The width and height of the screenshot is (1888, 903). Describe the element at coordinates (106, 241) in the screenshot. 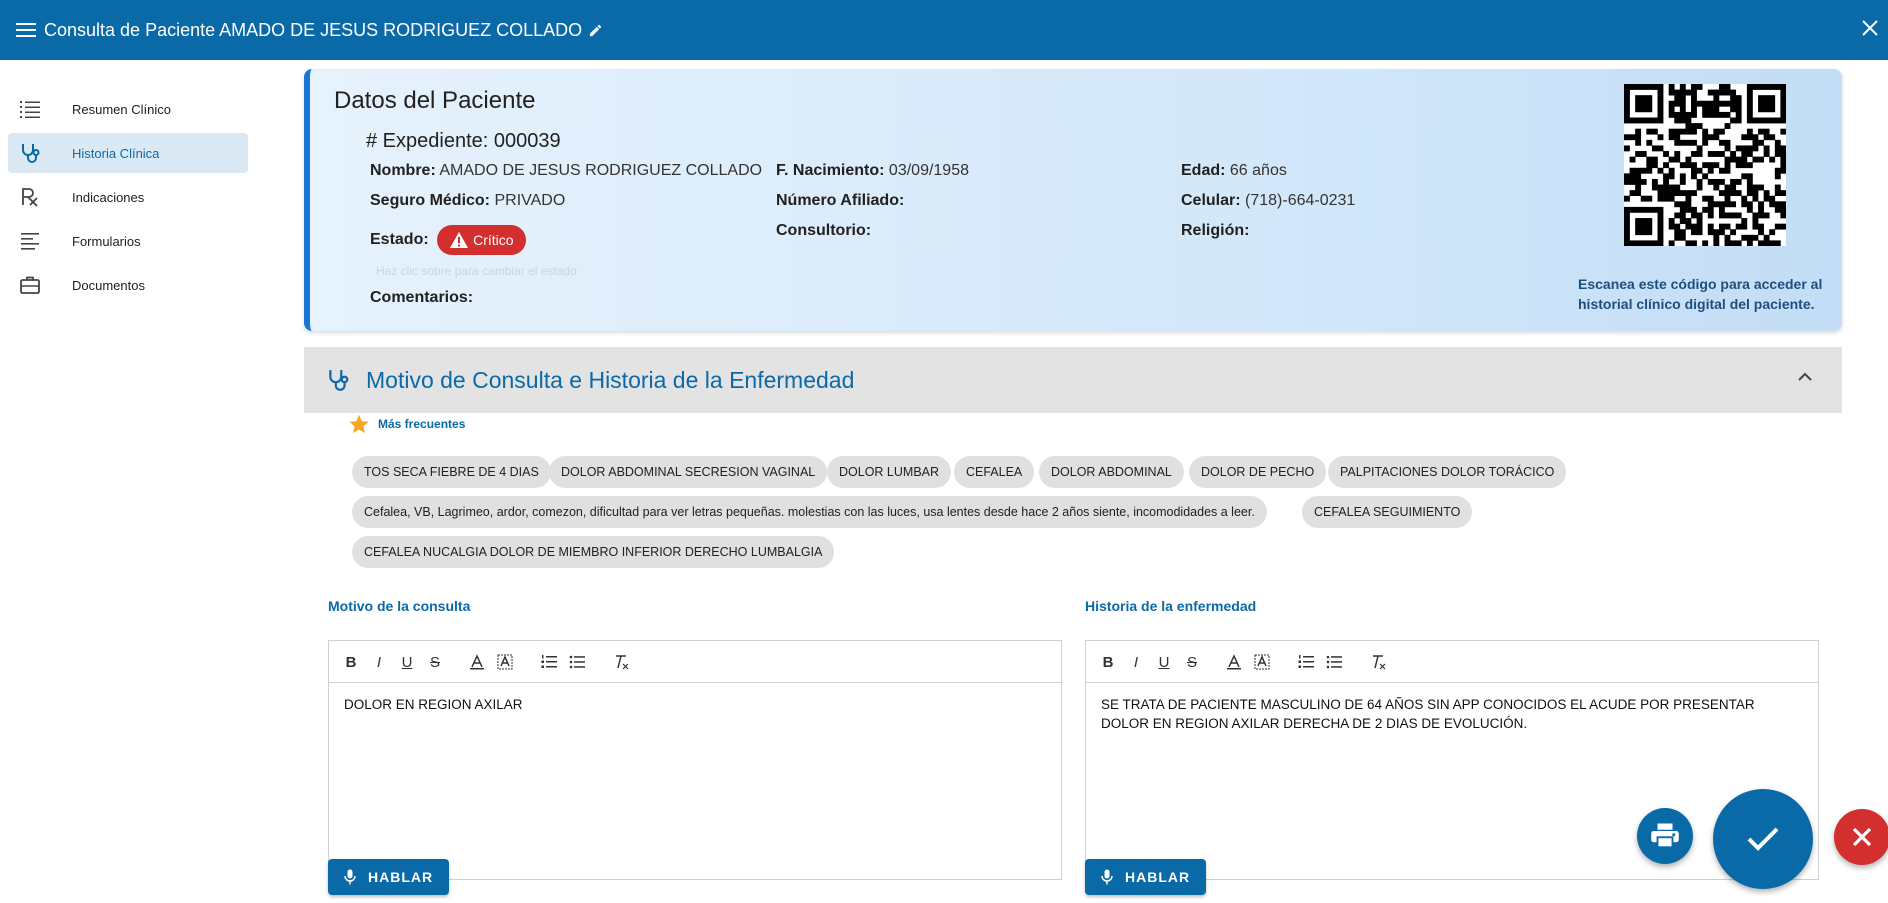

I see `sidebar-item-label: Formularios` at that location.